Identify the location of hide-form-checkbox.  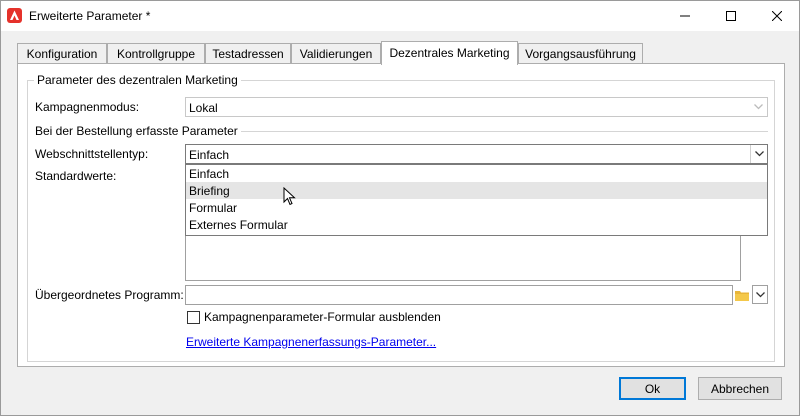
(193, 317).